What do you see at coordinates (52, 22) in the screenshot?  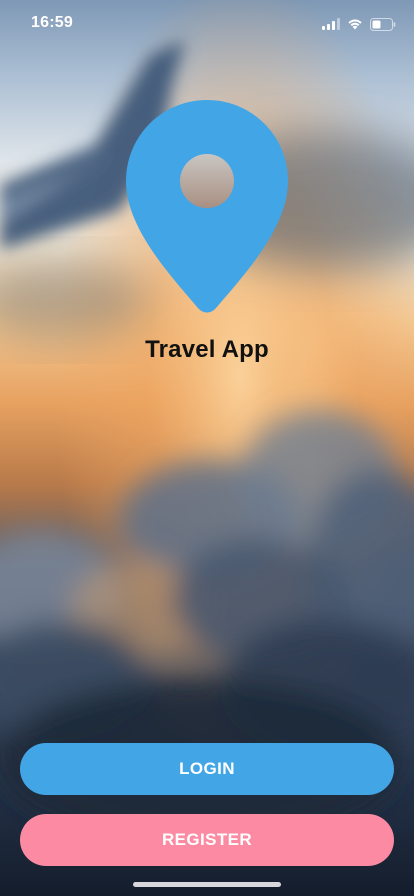 I see `status-time: 16:59` at bounding box center [52, 22].